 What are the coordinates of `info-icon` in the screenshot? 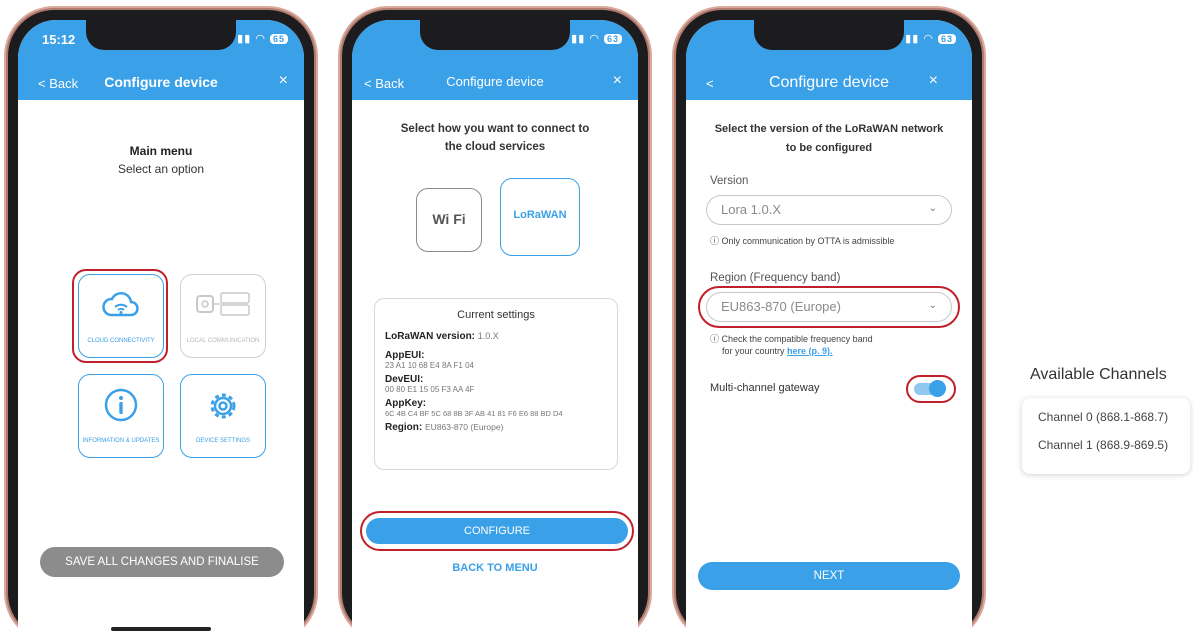 It's located at (121, 405).